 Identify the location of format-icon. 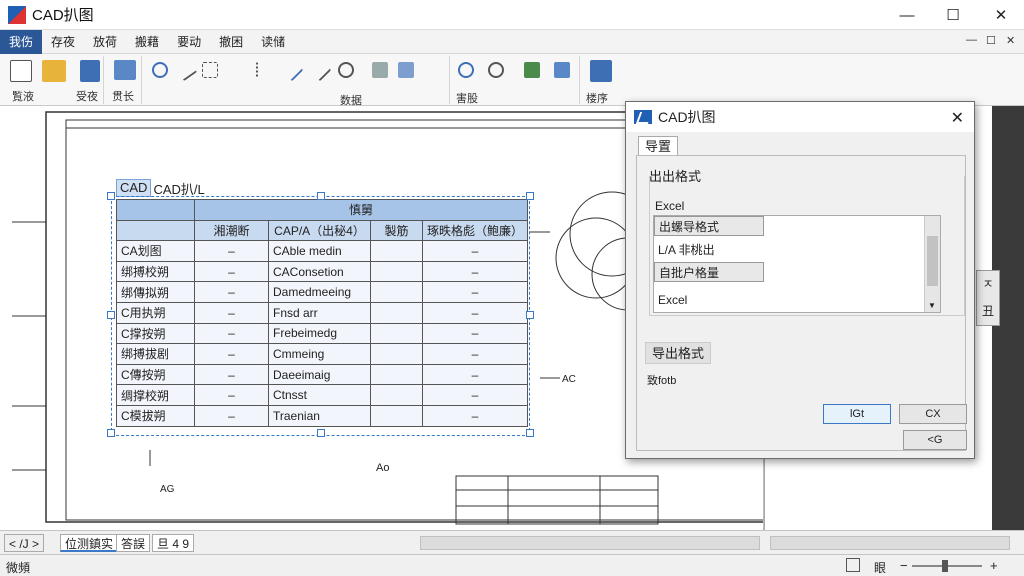
(125, 70).